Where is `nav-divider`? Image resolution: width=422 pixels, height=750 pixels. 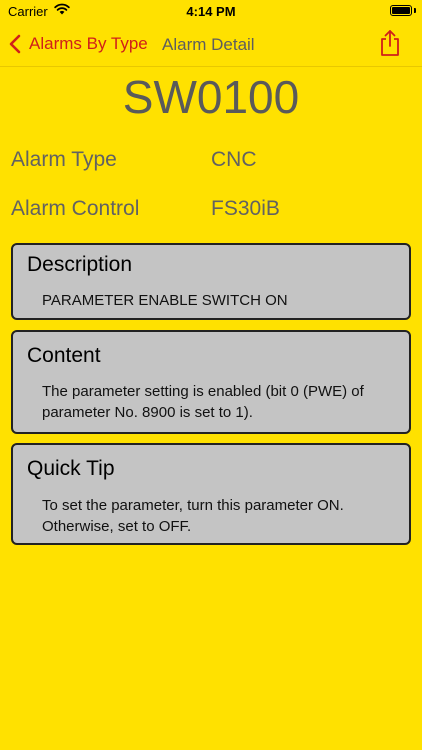
nav-divider is located at coordinates (211, 66).